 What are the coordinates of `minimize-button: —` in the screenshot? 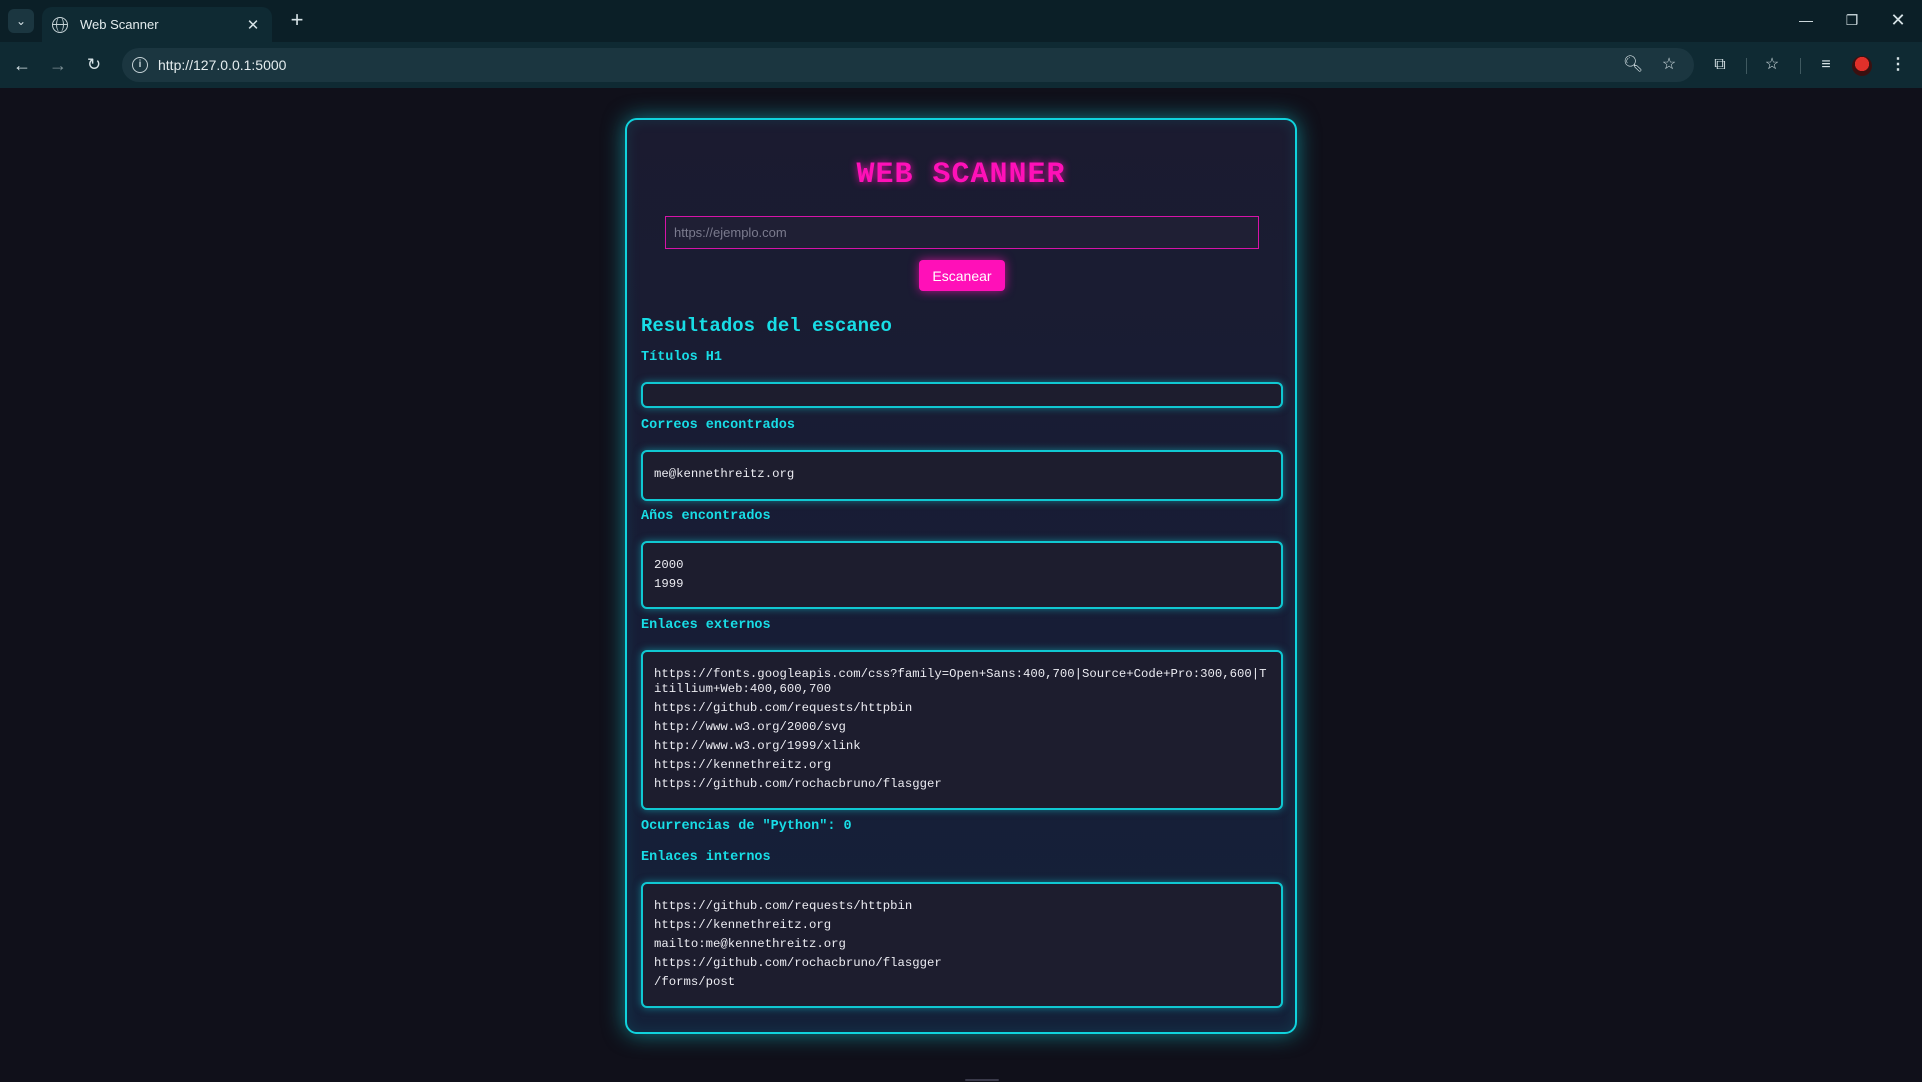 It's located at (1806, 20).